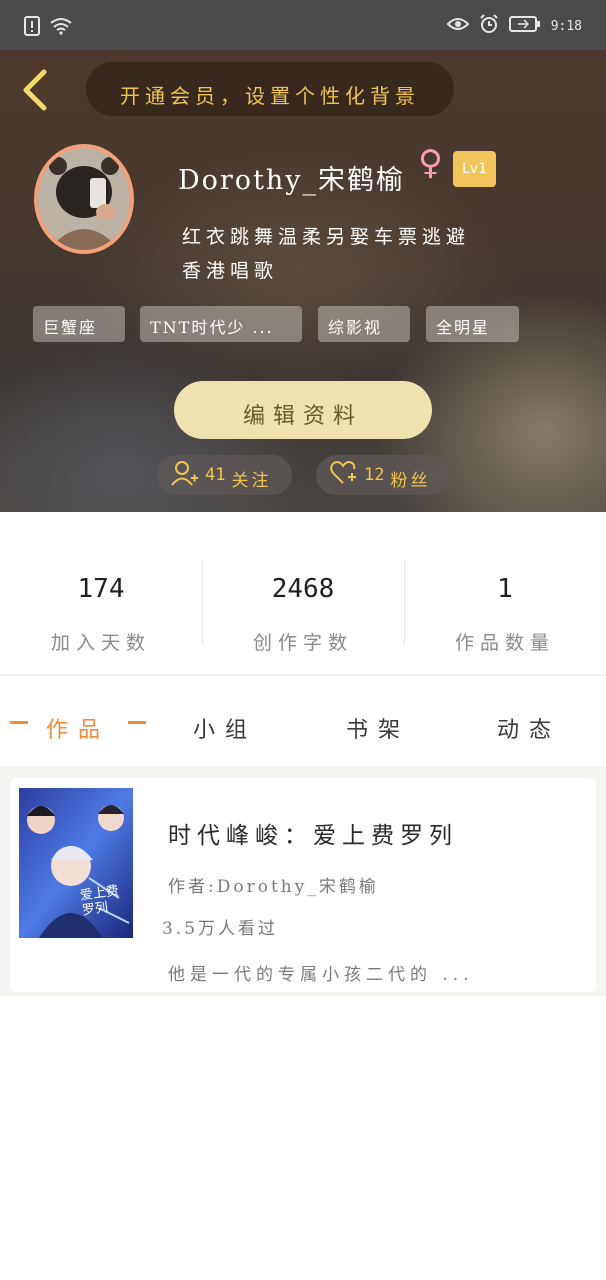 Image resolution: width=606 pixels, height=1280 pixels. Describe the element at coordinates (374, 475) in the screenshot. I see `followers-count: 12` at that location.